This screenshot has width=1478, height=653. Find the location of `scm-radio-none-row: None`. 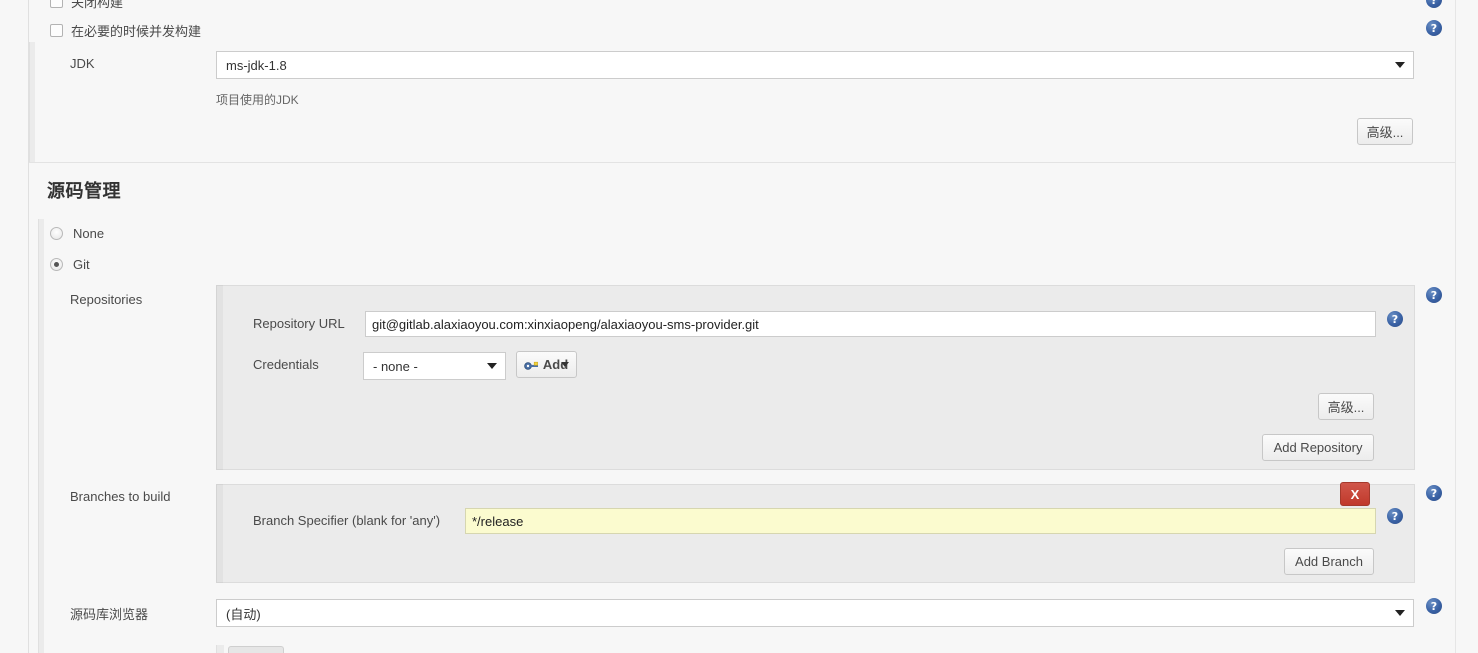

scm-radio-none-row: None is located at coordinates (77, 233).